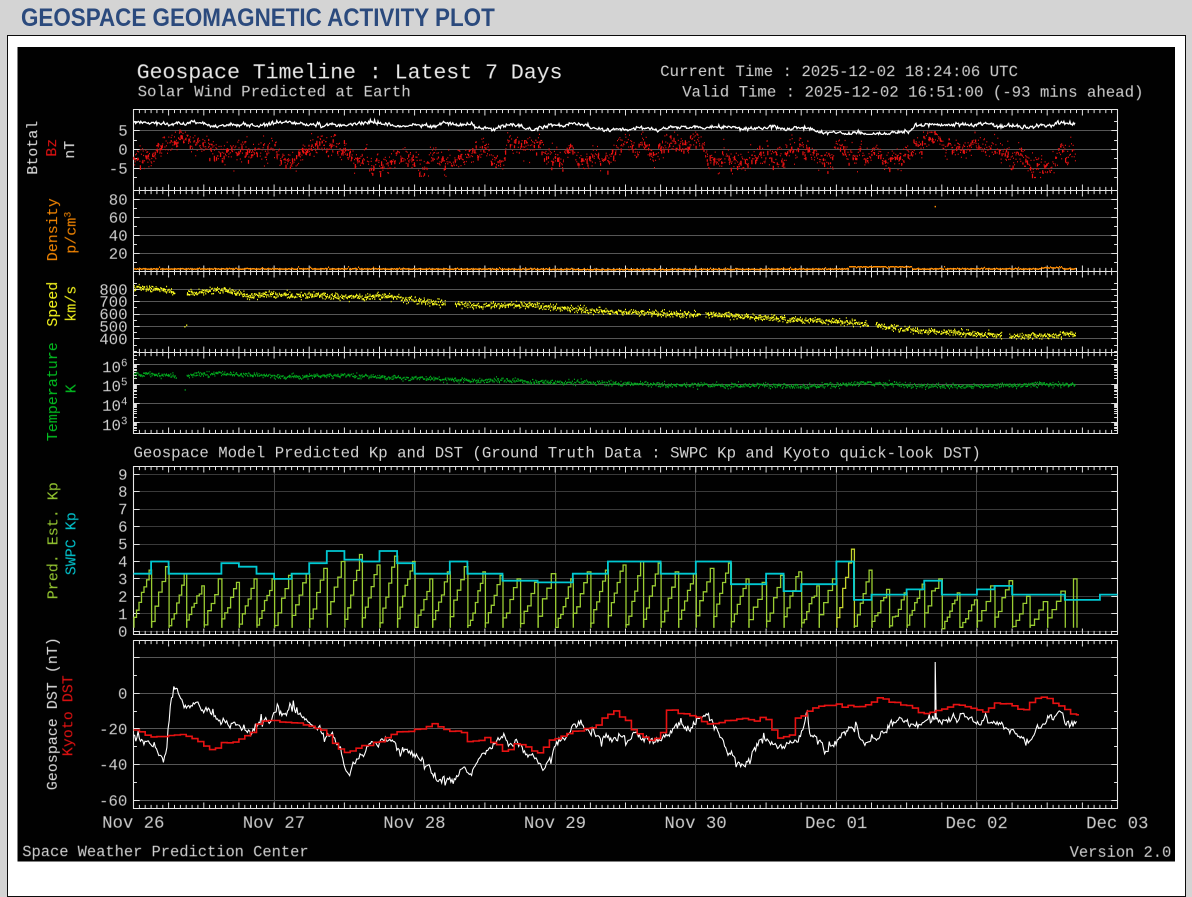 The image size is (1192, 897). Describe the element at coordinates (53, 229) in the screenshot. I see `svg-text: Density` at that location.